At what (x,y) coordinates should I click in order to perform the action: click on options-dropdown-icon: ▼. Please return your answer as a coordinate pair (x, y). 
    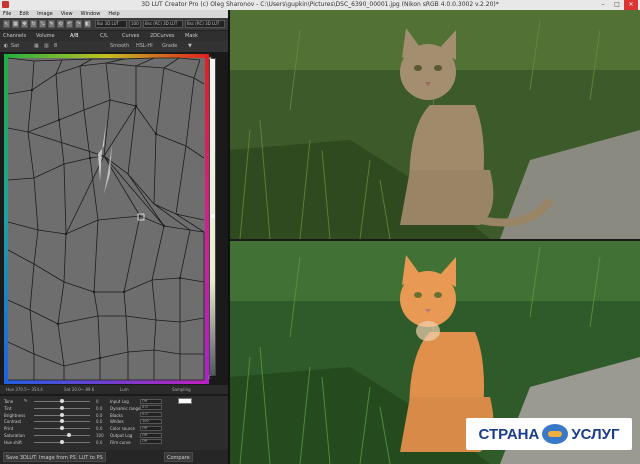
    Looking at the image, I should click on (190, 46).